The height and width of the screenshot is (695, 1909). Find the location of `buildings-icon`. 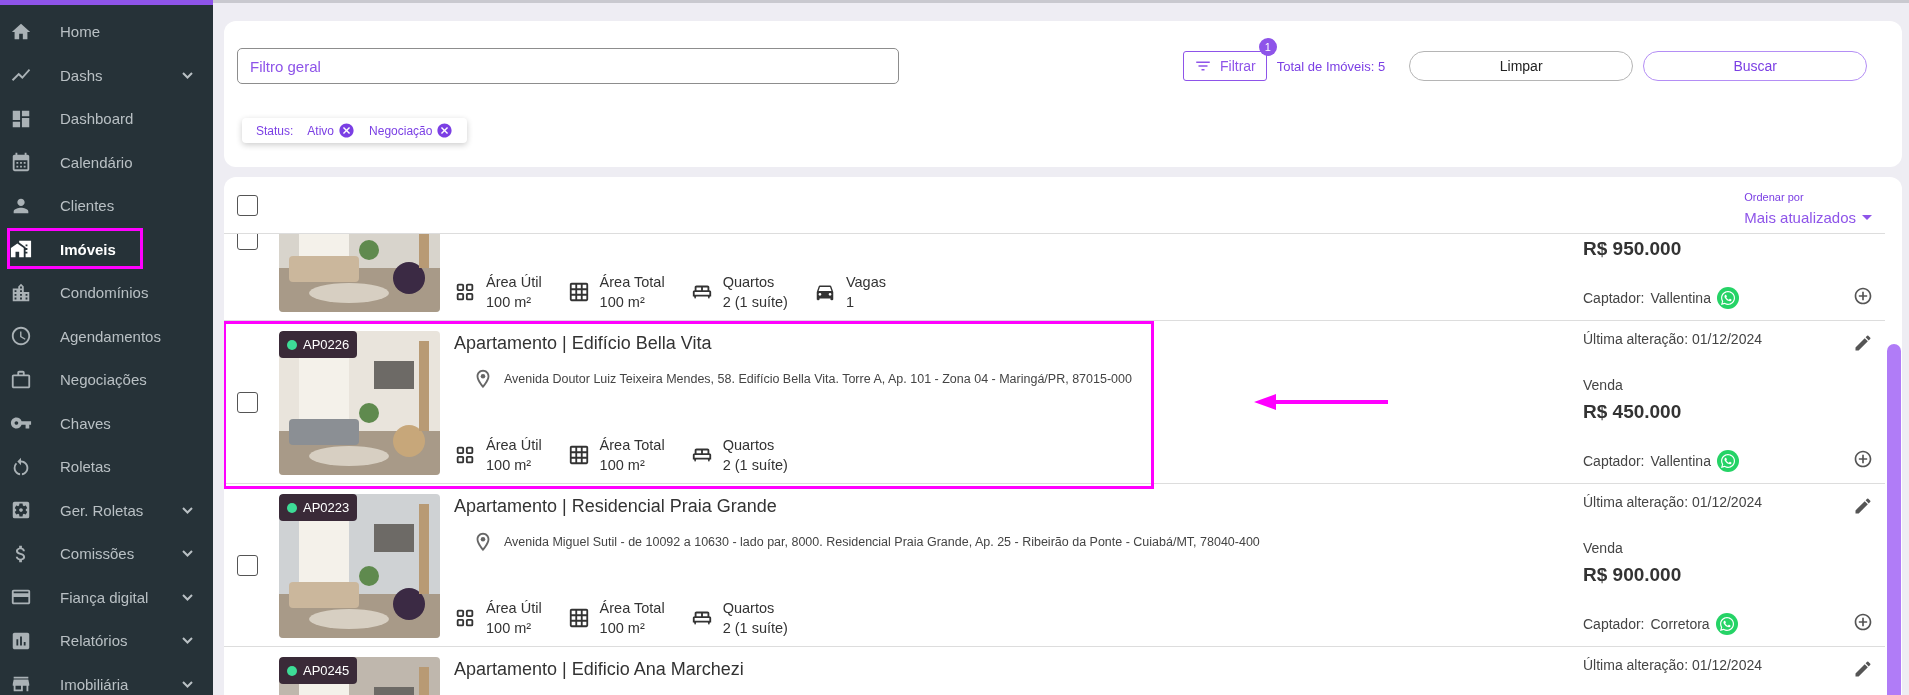

buildings-icon is located at coordinates (21, 292).